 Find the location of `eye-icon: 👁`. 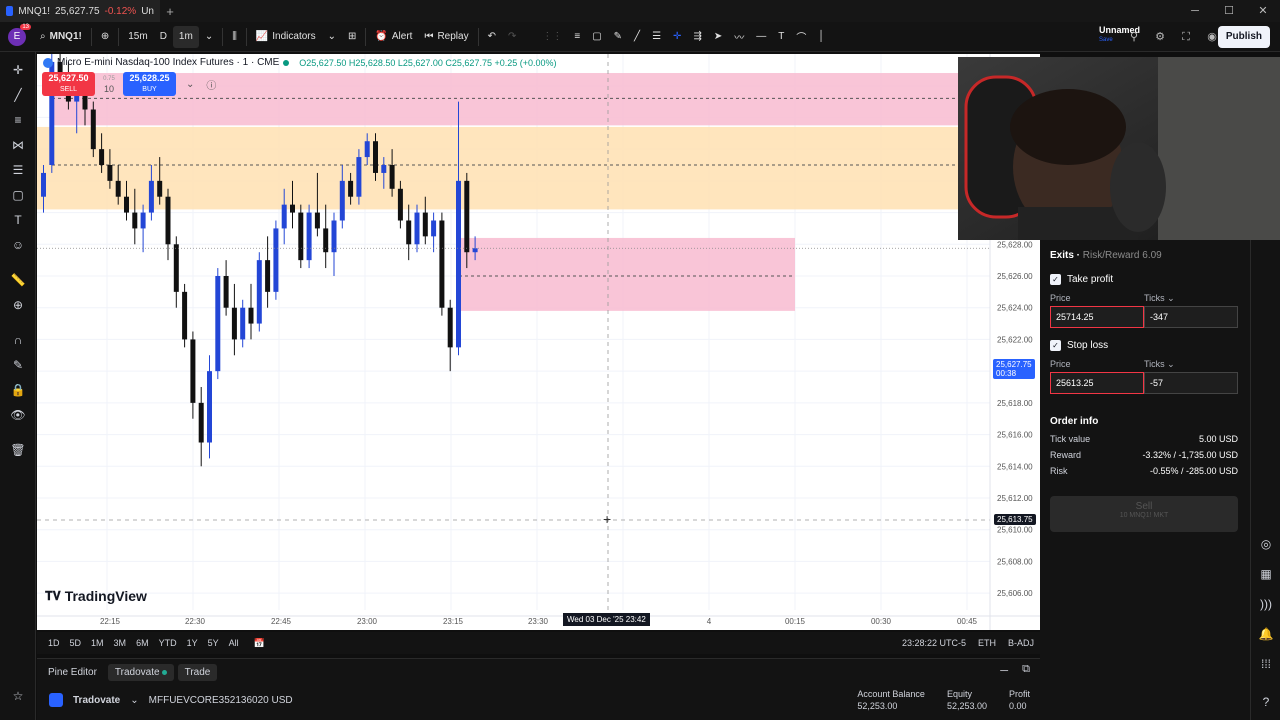

eye-icon: 👁 is located at coordinates (18, 415).